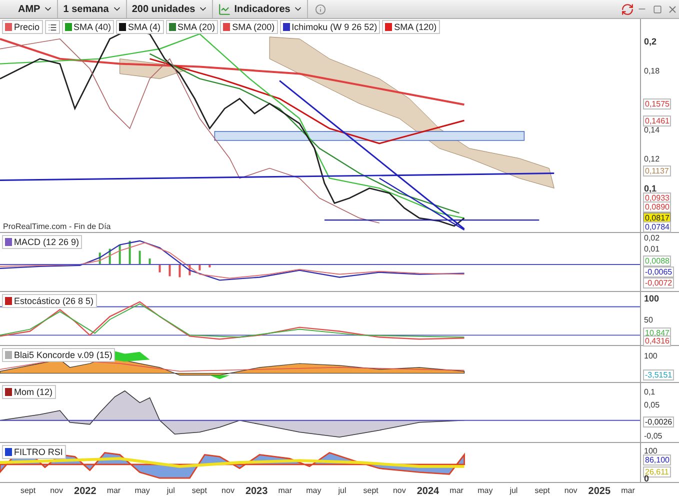  What do you see at coordinates (658, 422) in the screenshot?
I see `axis-value-label: -0,0026` at bounding box center [658, 422].